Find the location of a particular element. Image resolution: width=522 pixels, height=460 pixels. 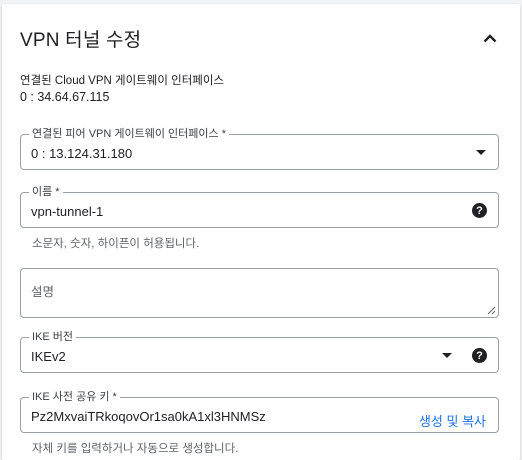

peer-gateway-value: 0 : 13.124.31.180 is located at coordinates (82, 153).